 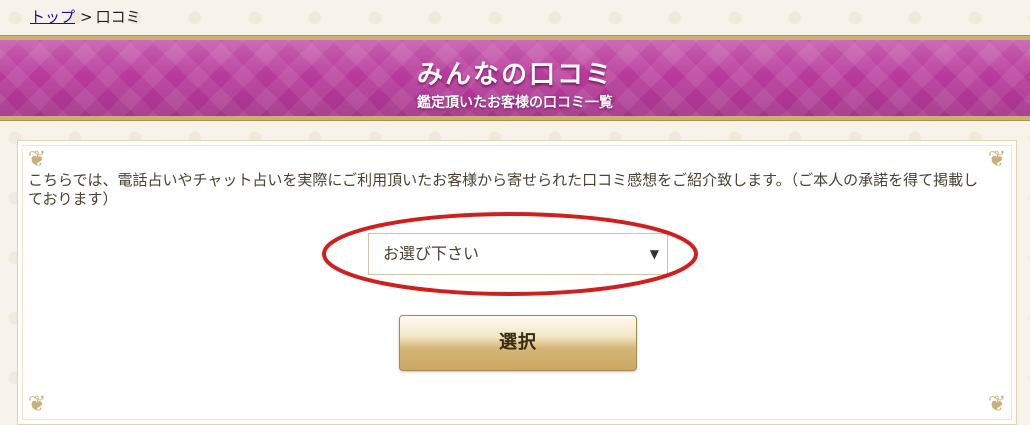 I want to click on select-value: お選び下さい, so click(x=431, y=253).